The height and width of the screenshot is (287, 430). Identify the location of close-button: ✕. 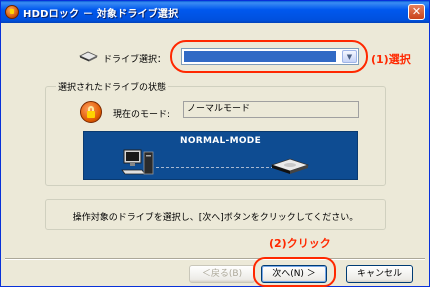
(416, 12).